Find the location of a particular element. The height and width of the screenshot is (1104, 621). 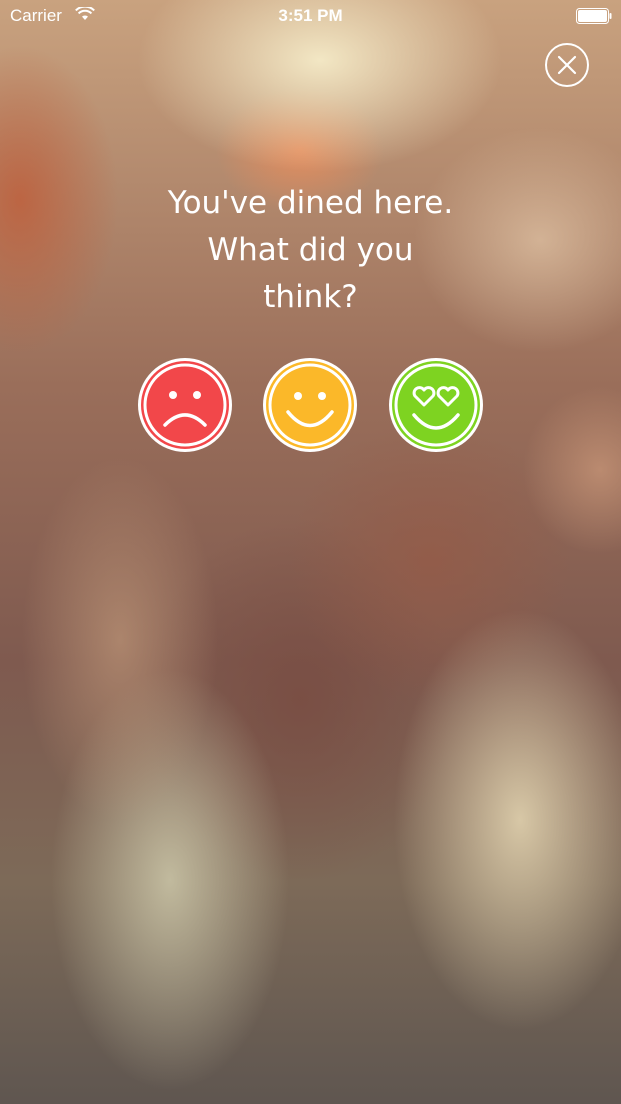

close-button is located at coordinates (567, 65).